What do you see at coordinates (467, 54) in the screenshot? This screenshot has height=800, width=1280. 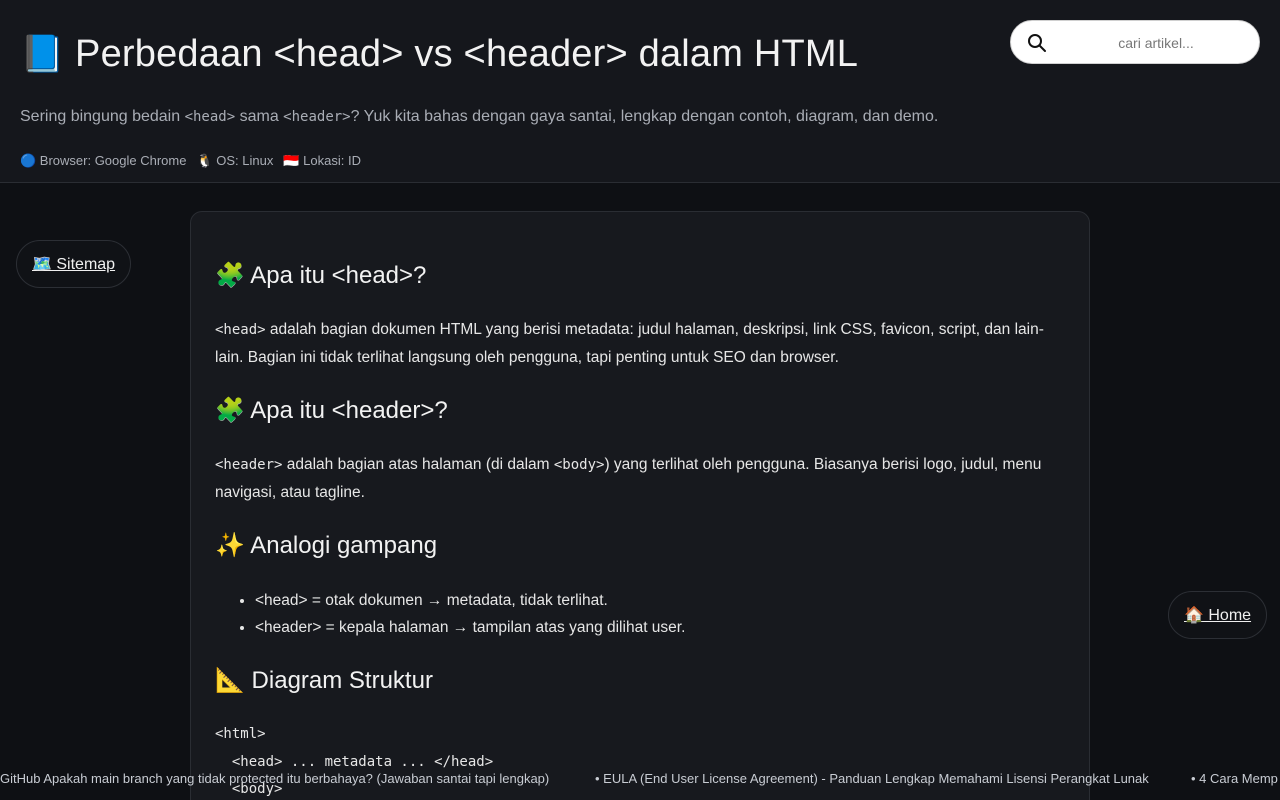 I see `page-title-text: Perbedaan <head> vs <header> dalam HTML` at bounding box center [467, 54].